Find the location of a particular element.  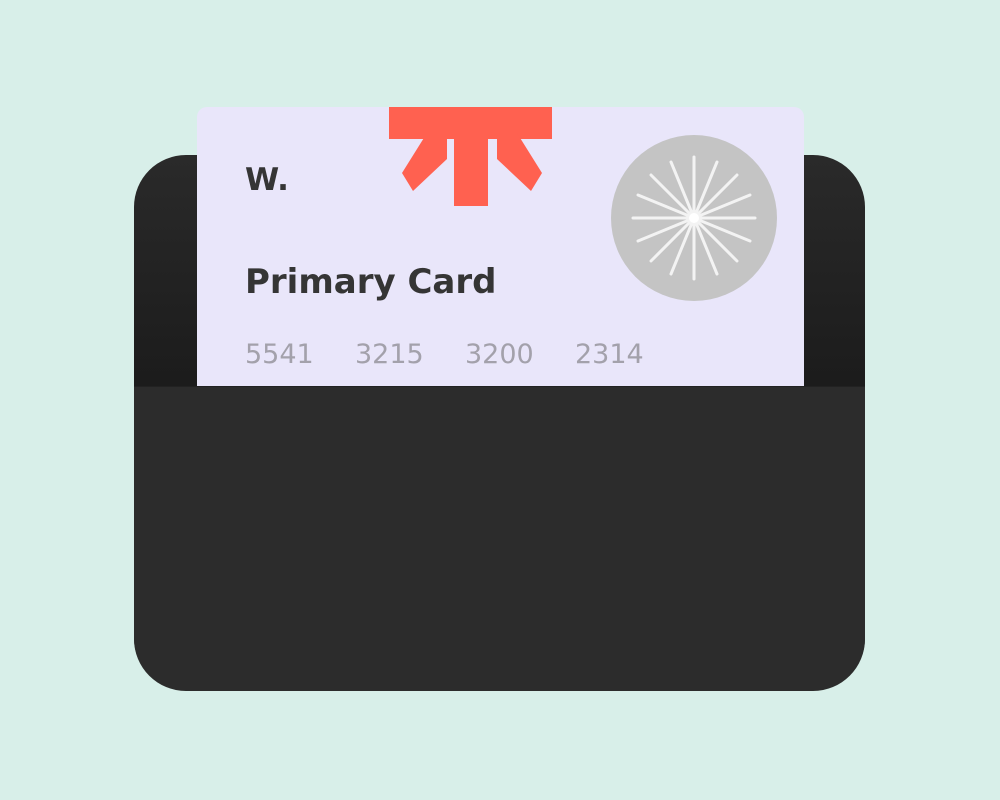

card-title: Primary Card is located at coordinates (371, 282).